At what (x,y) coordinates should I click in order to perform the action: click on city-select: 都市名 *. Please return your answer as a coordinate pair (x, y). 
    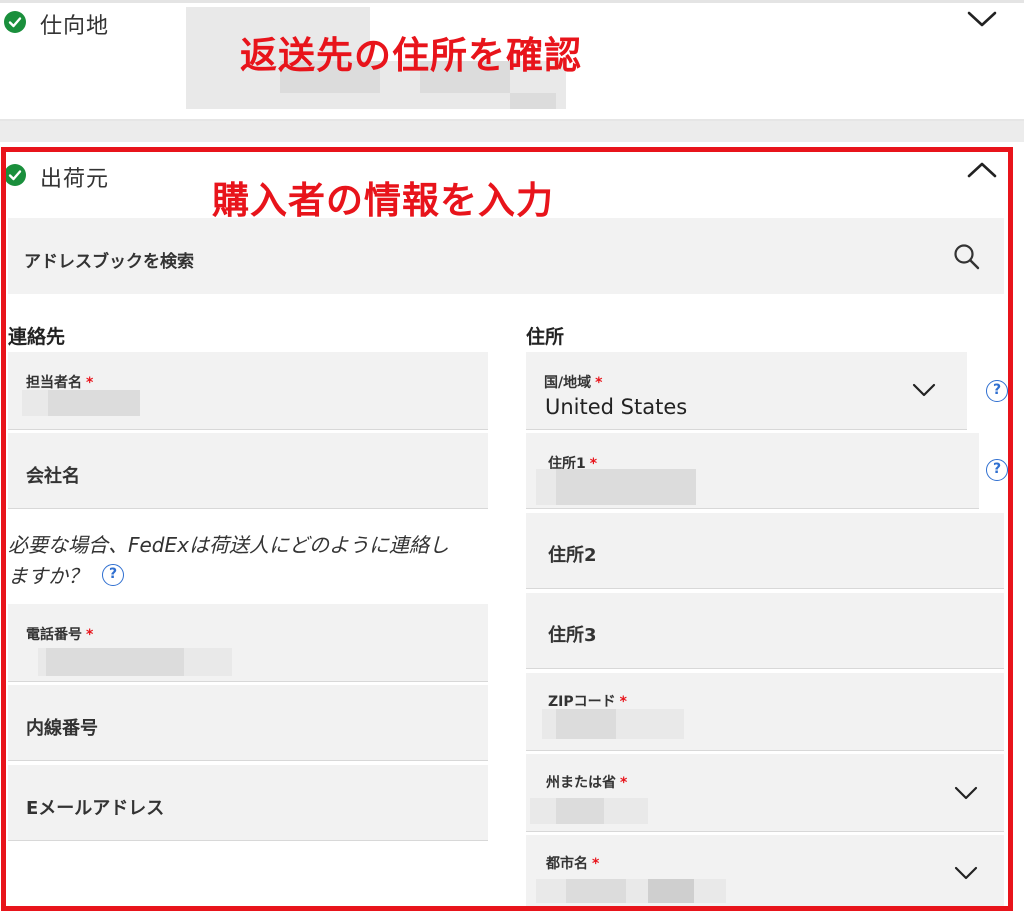
    Looking at the image, I should click on (765, 873).